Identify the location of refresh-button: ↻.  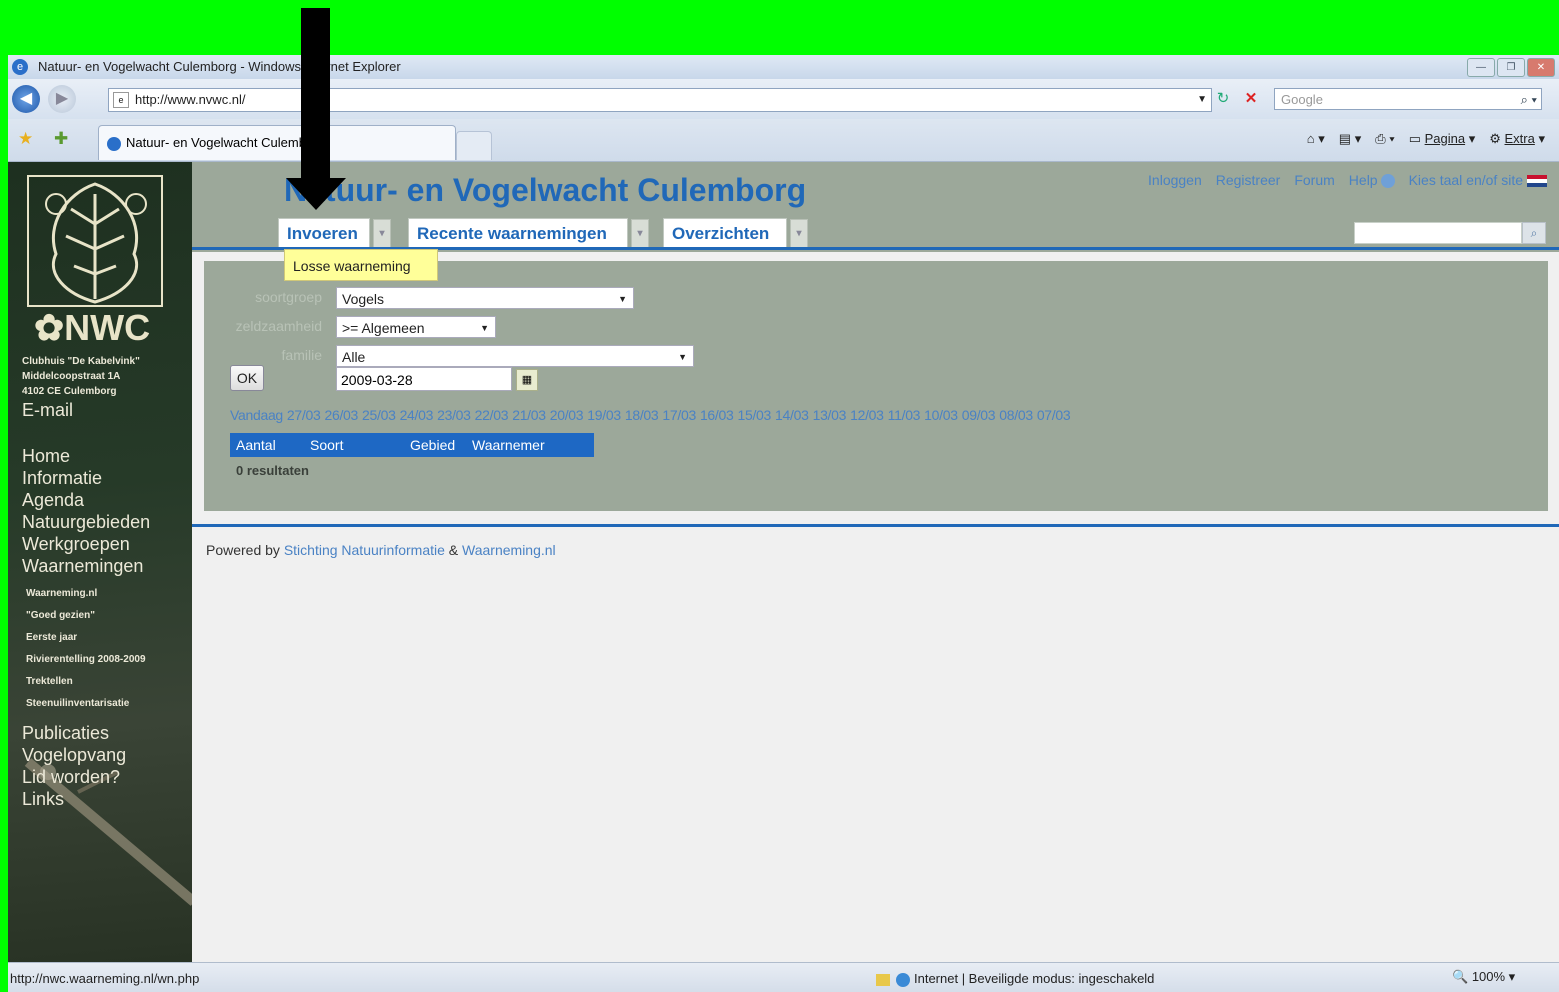
(1223, 99).